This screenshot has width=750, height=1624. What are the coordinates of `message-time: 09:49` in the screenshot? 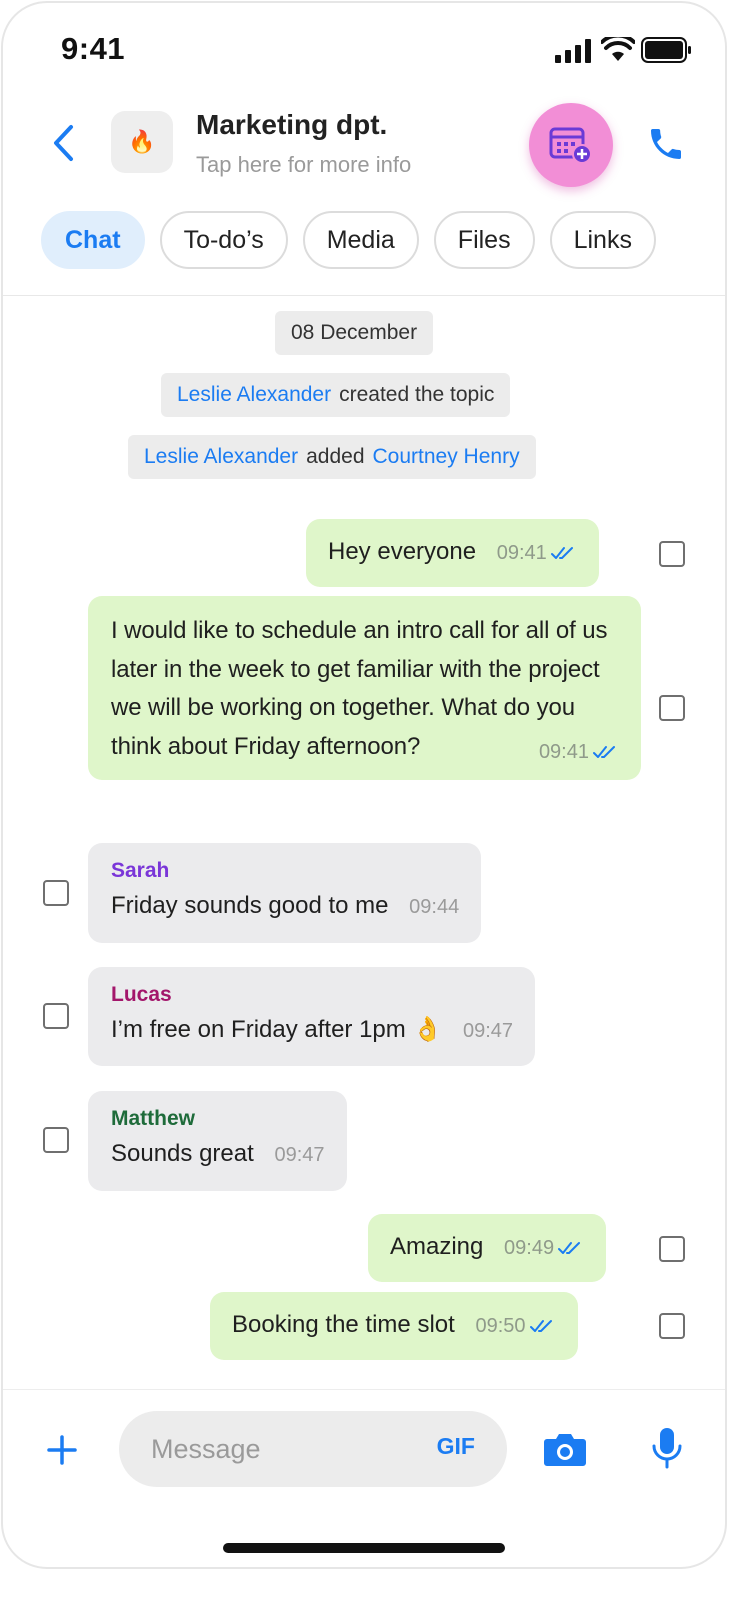 It's located at (529, 1248).